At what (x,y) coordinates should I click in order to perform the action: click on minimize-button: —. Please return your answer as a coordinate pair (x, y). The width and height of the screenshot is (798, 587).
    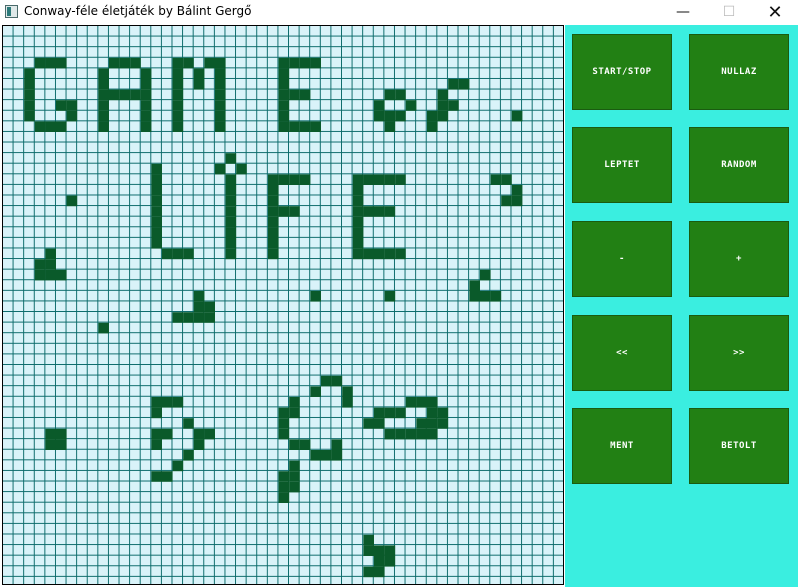
    Looking at the image, I should click on (683, 12).